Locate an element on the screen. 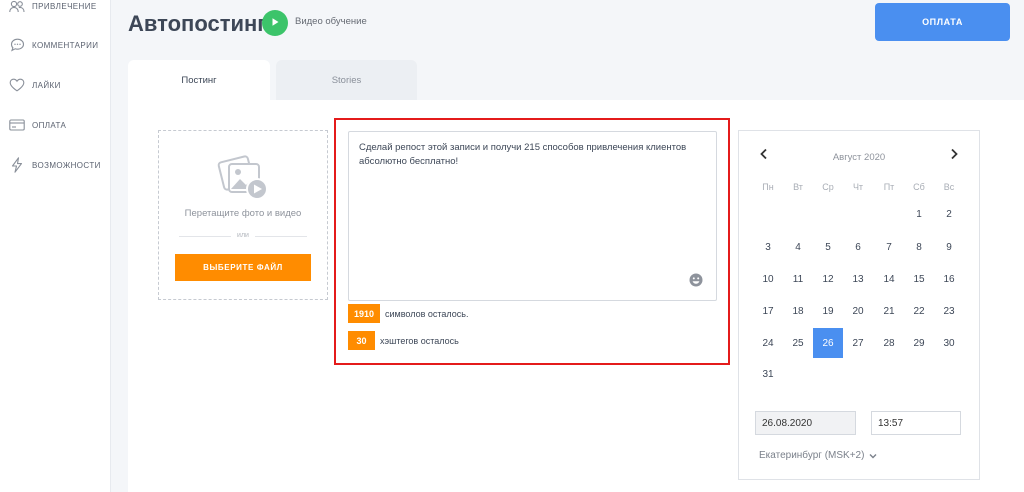  weekday-label: Вт is located at coordinates (798, 187).